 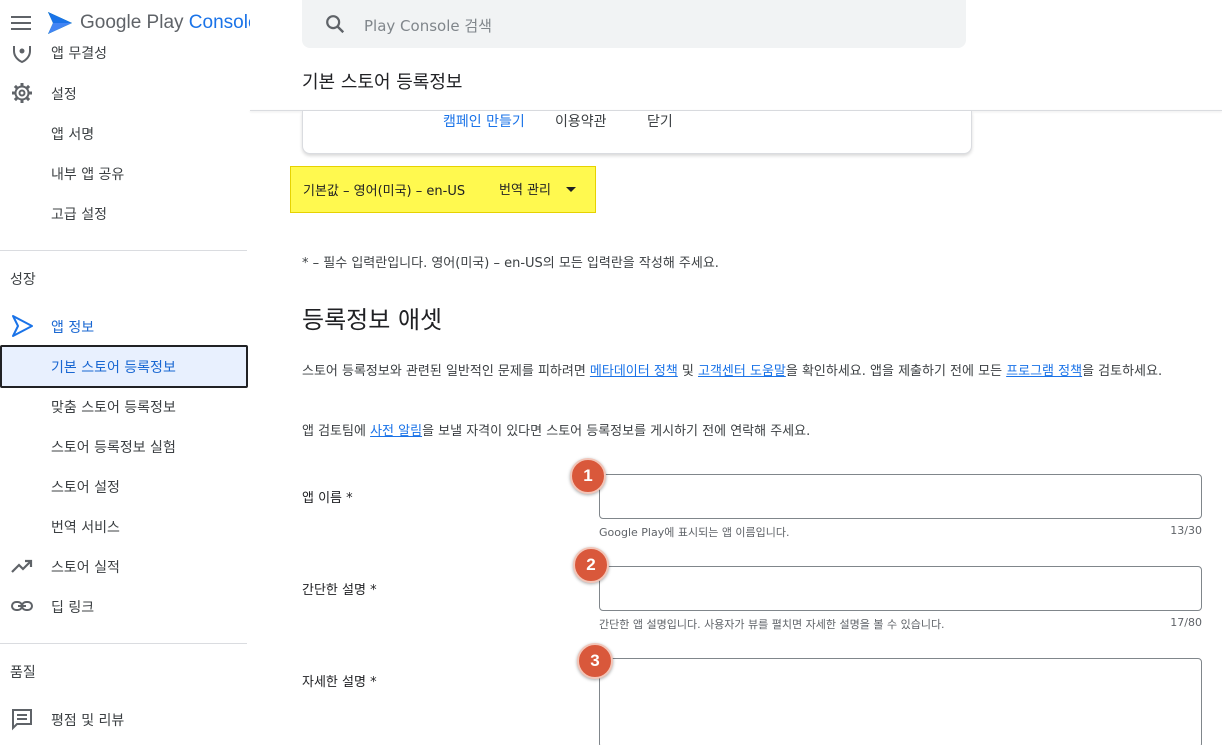 I want to click on language-selector: 기본값 – 영어(미국) – en-US 번역 관리, so click(x=443, y=189).